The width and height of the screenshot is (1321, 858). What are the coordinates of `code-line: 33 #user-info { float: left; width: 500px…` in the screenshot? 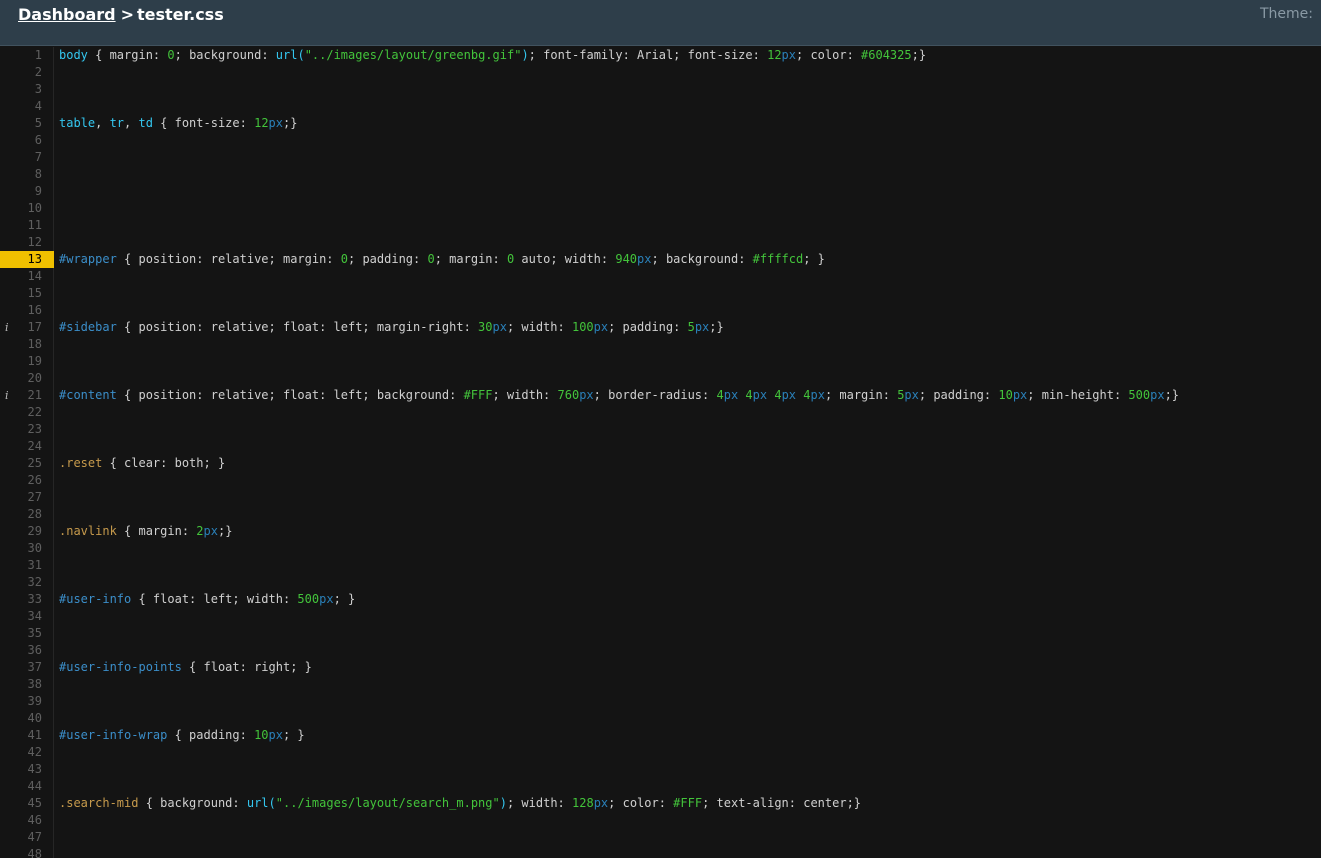 It's located at (660, 599).